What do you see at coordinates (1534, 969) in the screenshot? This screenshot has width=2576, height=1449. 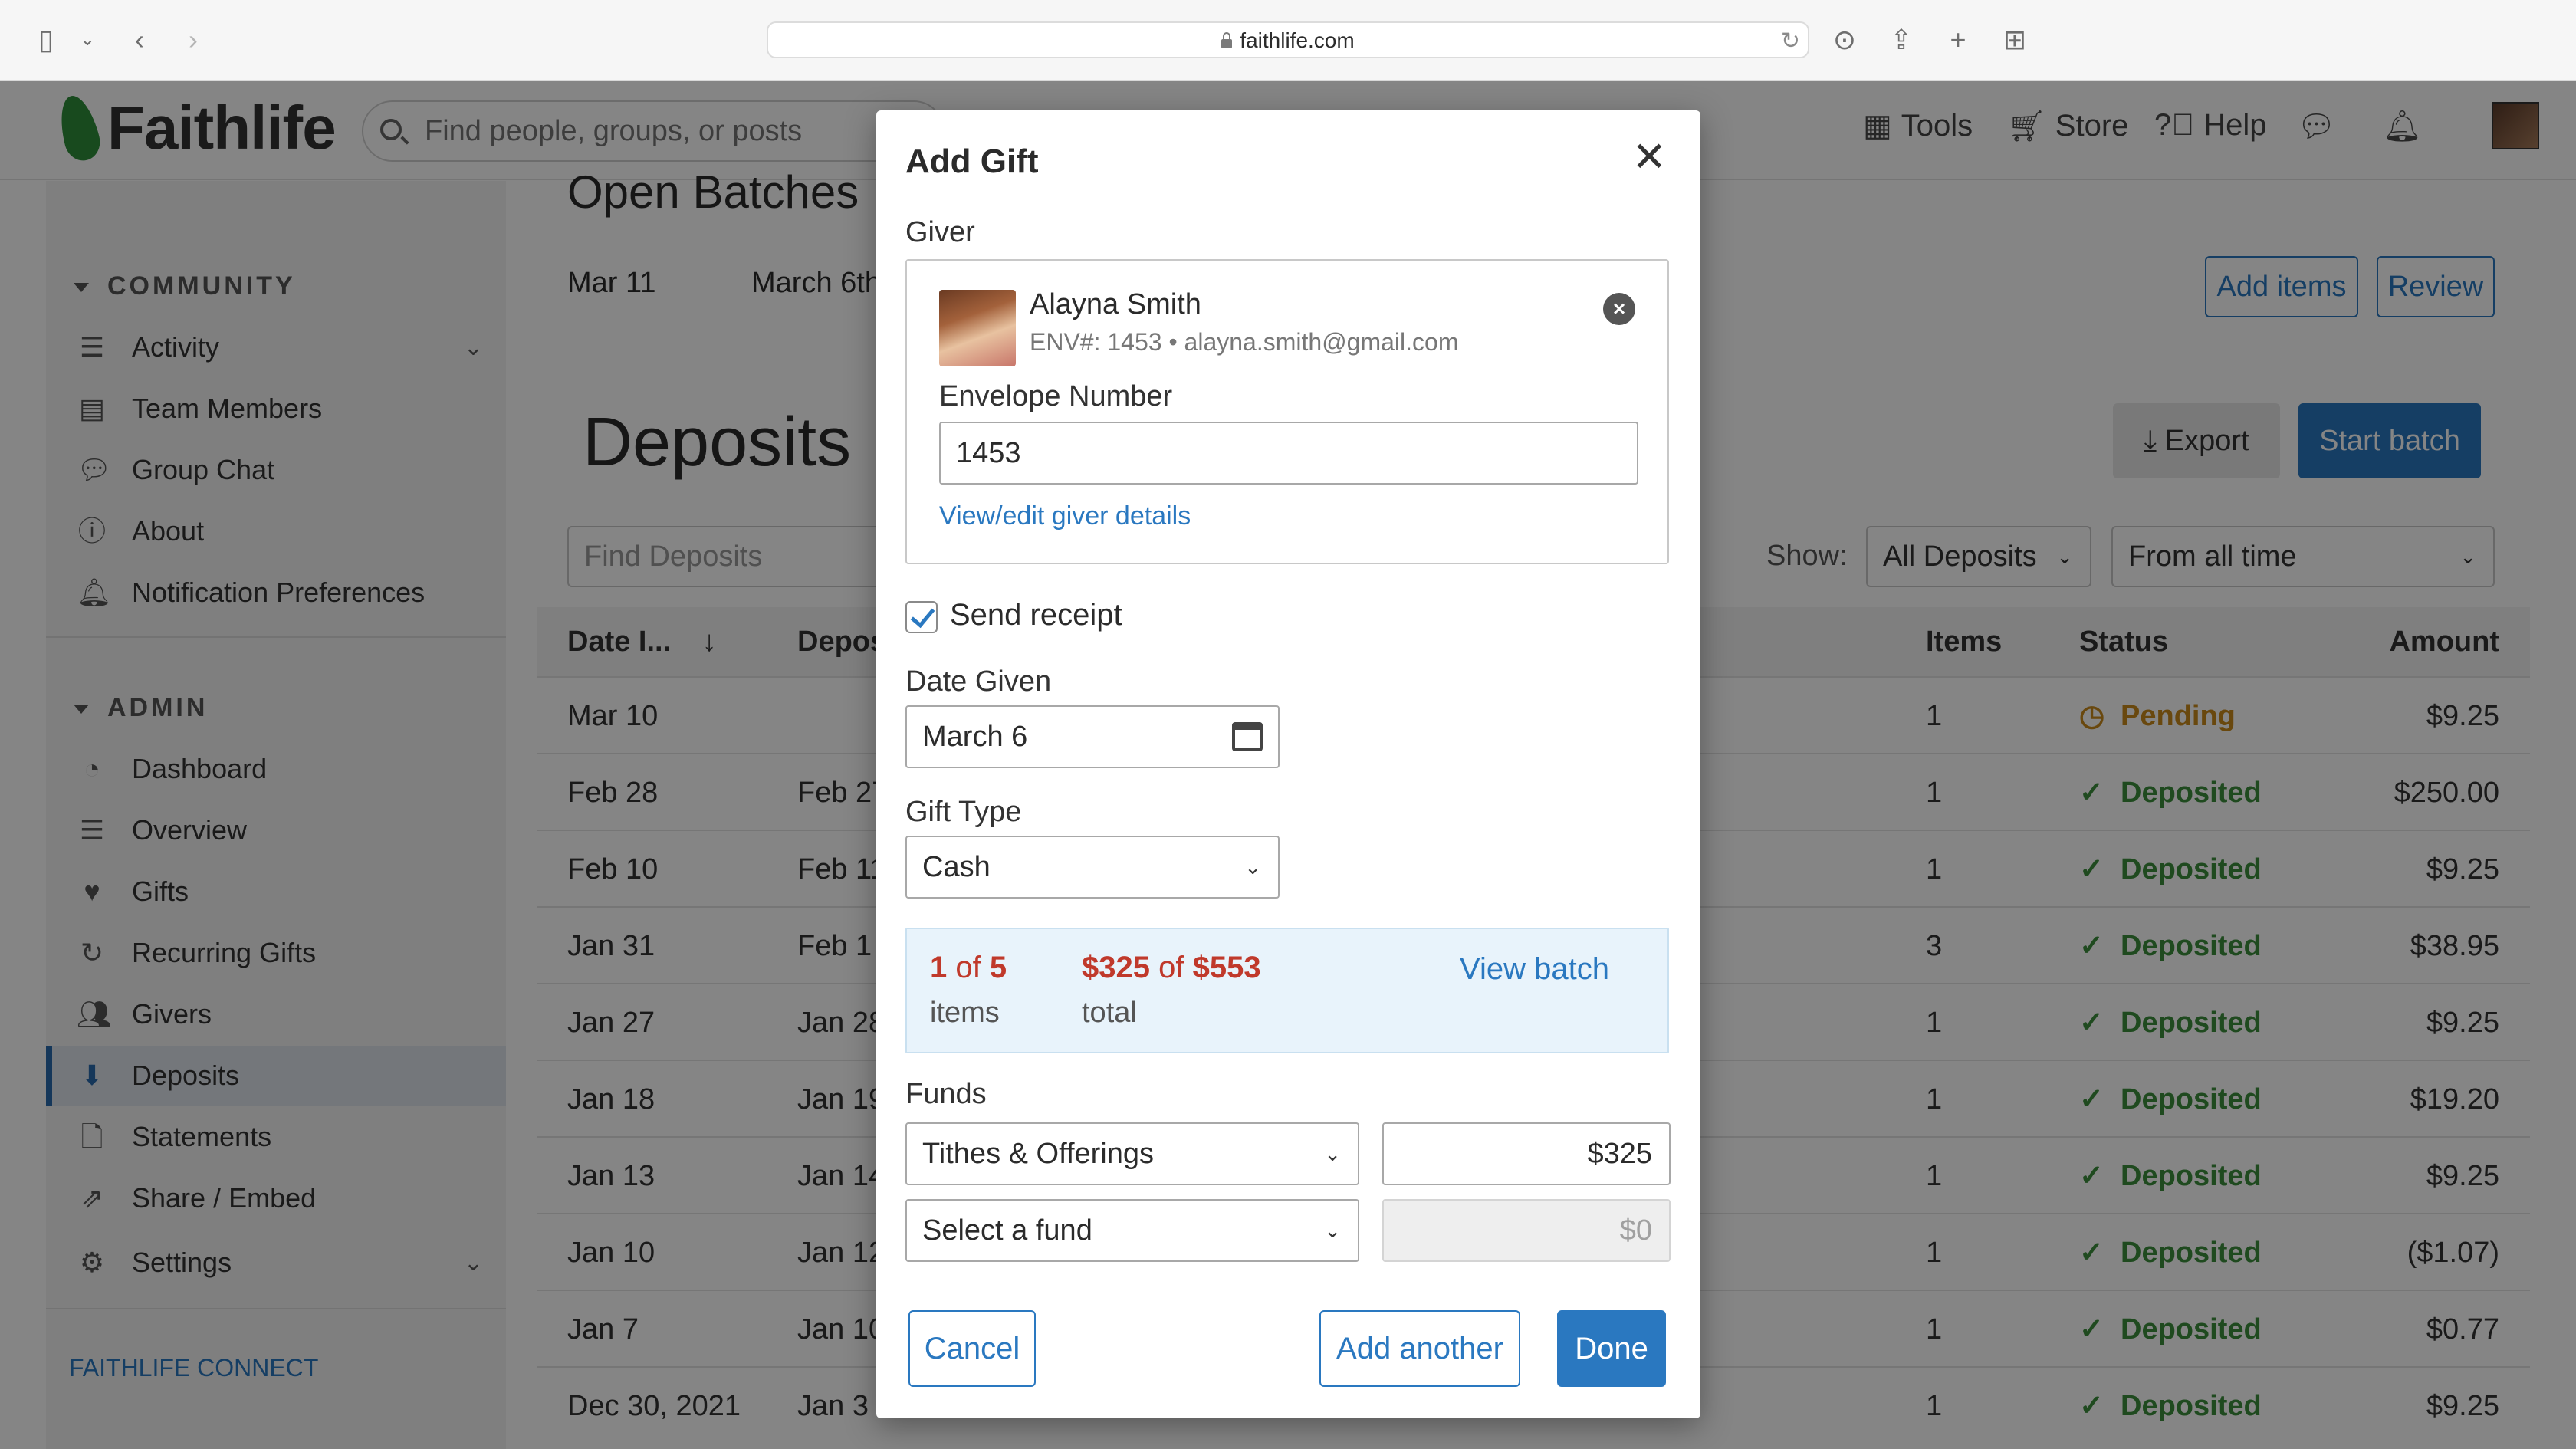 I see `view-batch-link: View batch` at bounding box center [1534, 969].